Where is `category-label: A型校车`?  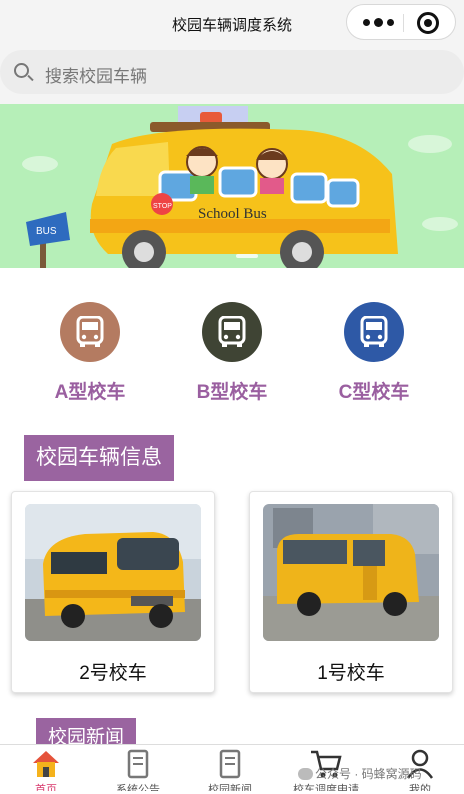
category-label: A型校车 is located at coordinates (90, 392).